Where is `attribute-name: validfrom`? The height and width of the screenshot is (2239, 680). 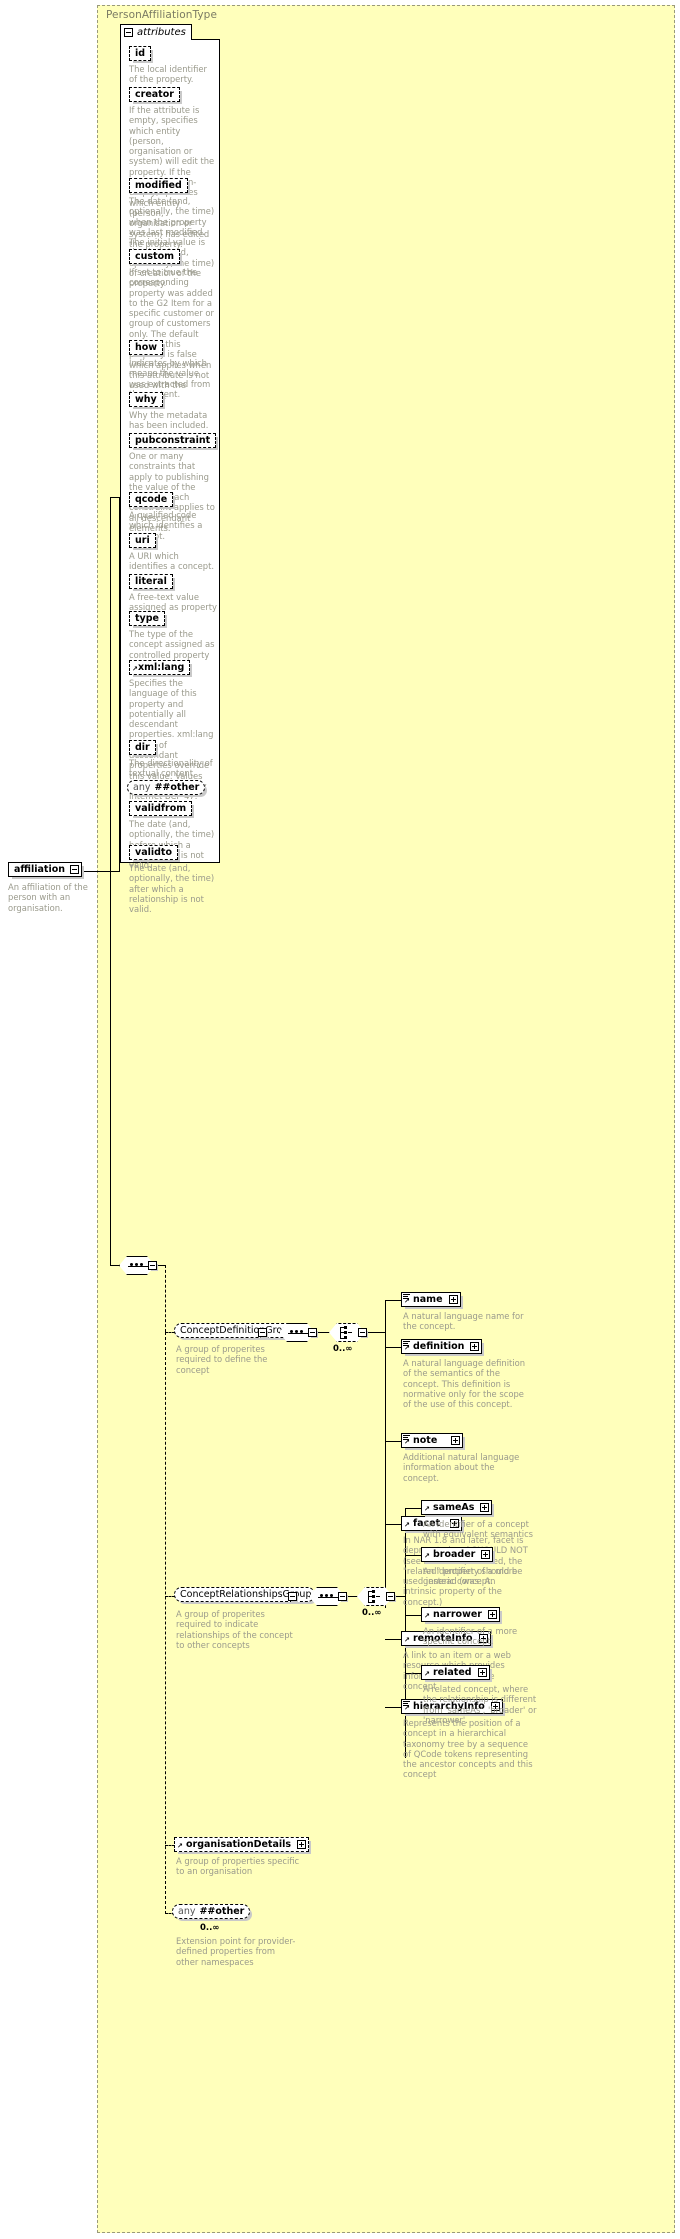 attribute-name: validfrom is located at coordinates (161, 808).